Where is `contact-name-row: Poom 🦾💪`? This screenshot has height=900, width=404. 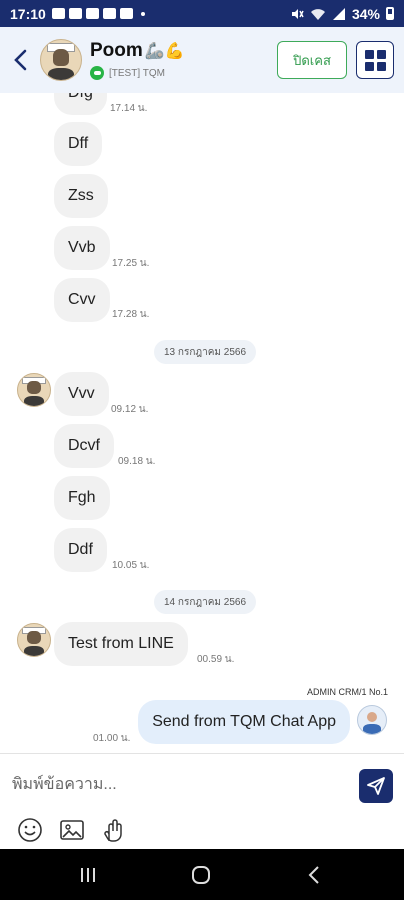
contact-name-row: Poom 🦾💪 is located at coordinates (137, 51).